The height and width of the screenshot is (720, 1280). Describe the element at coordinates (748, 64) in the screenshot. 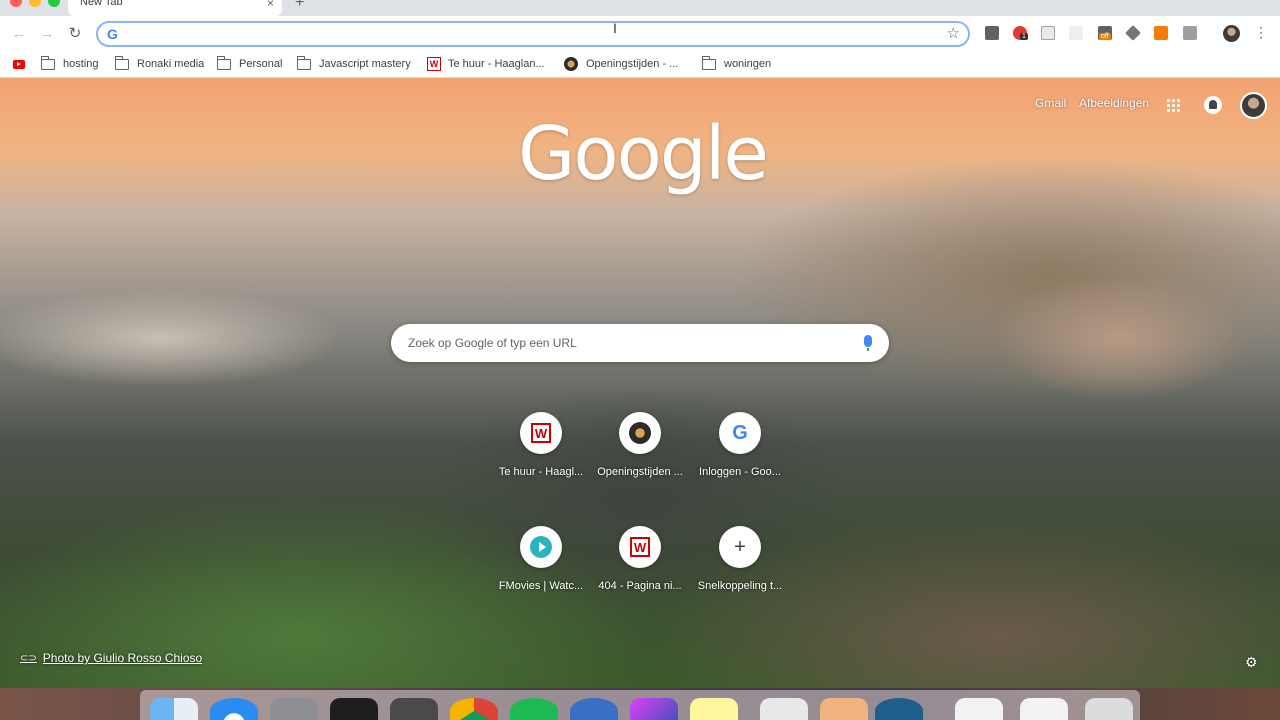

I see `bookmark-label: woningen` at that location.